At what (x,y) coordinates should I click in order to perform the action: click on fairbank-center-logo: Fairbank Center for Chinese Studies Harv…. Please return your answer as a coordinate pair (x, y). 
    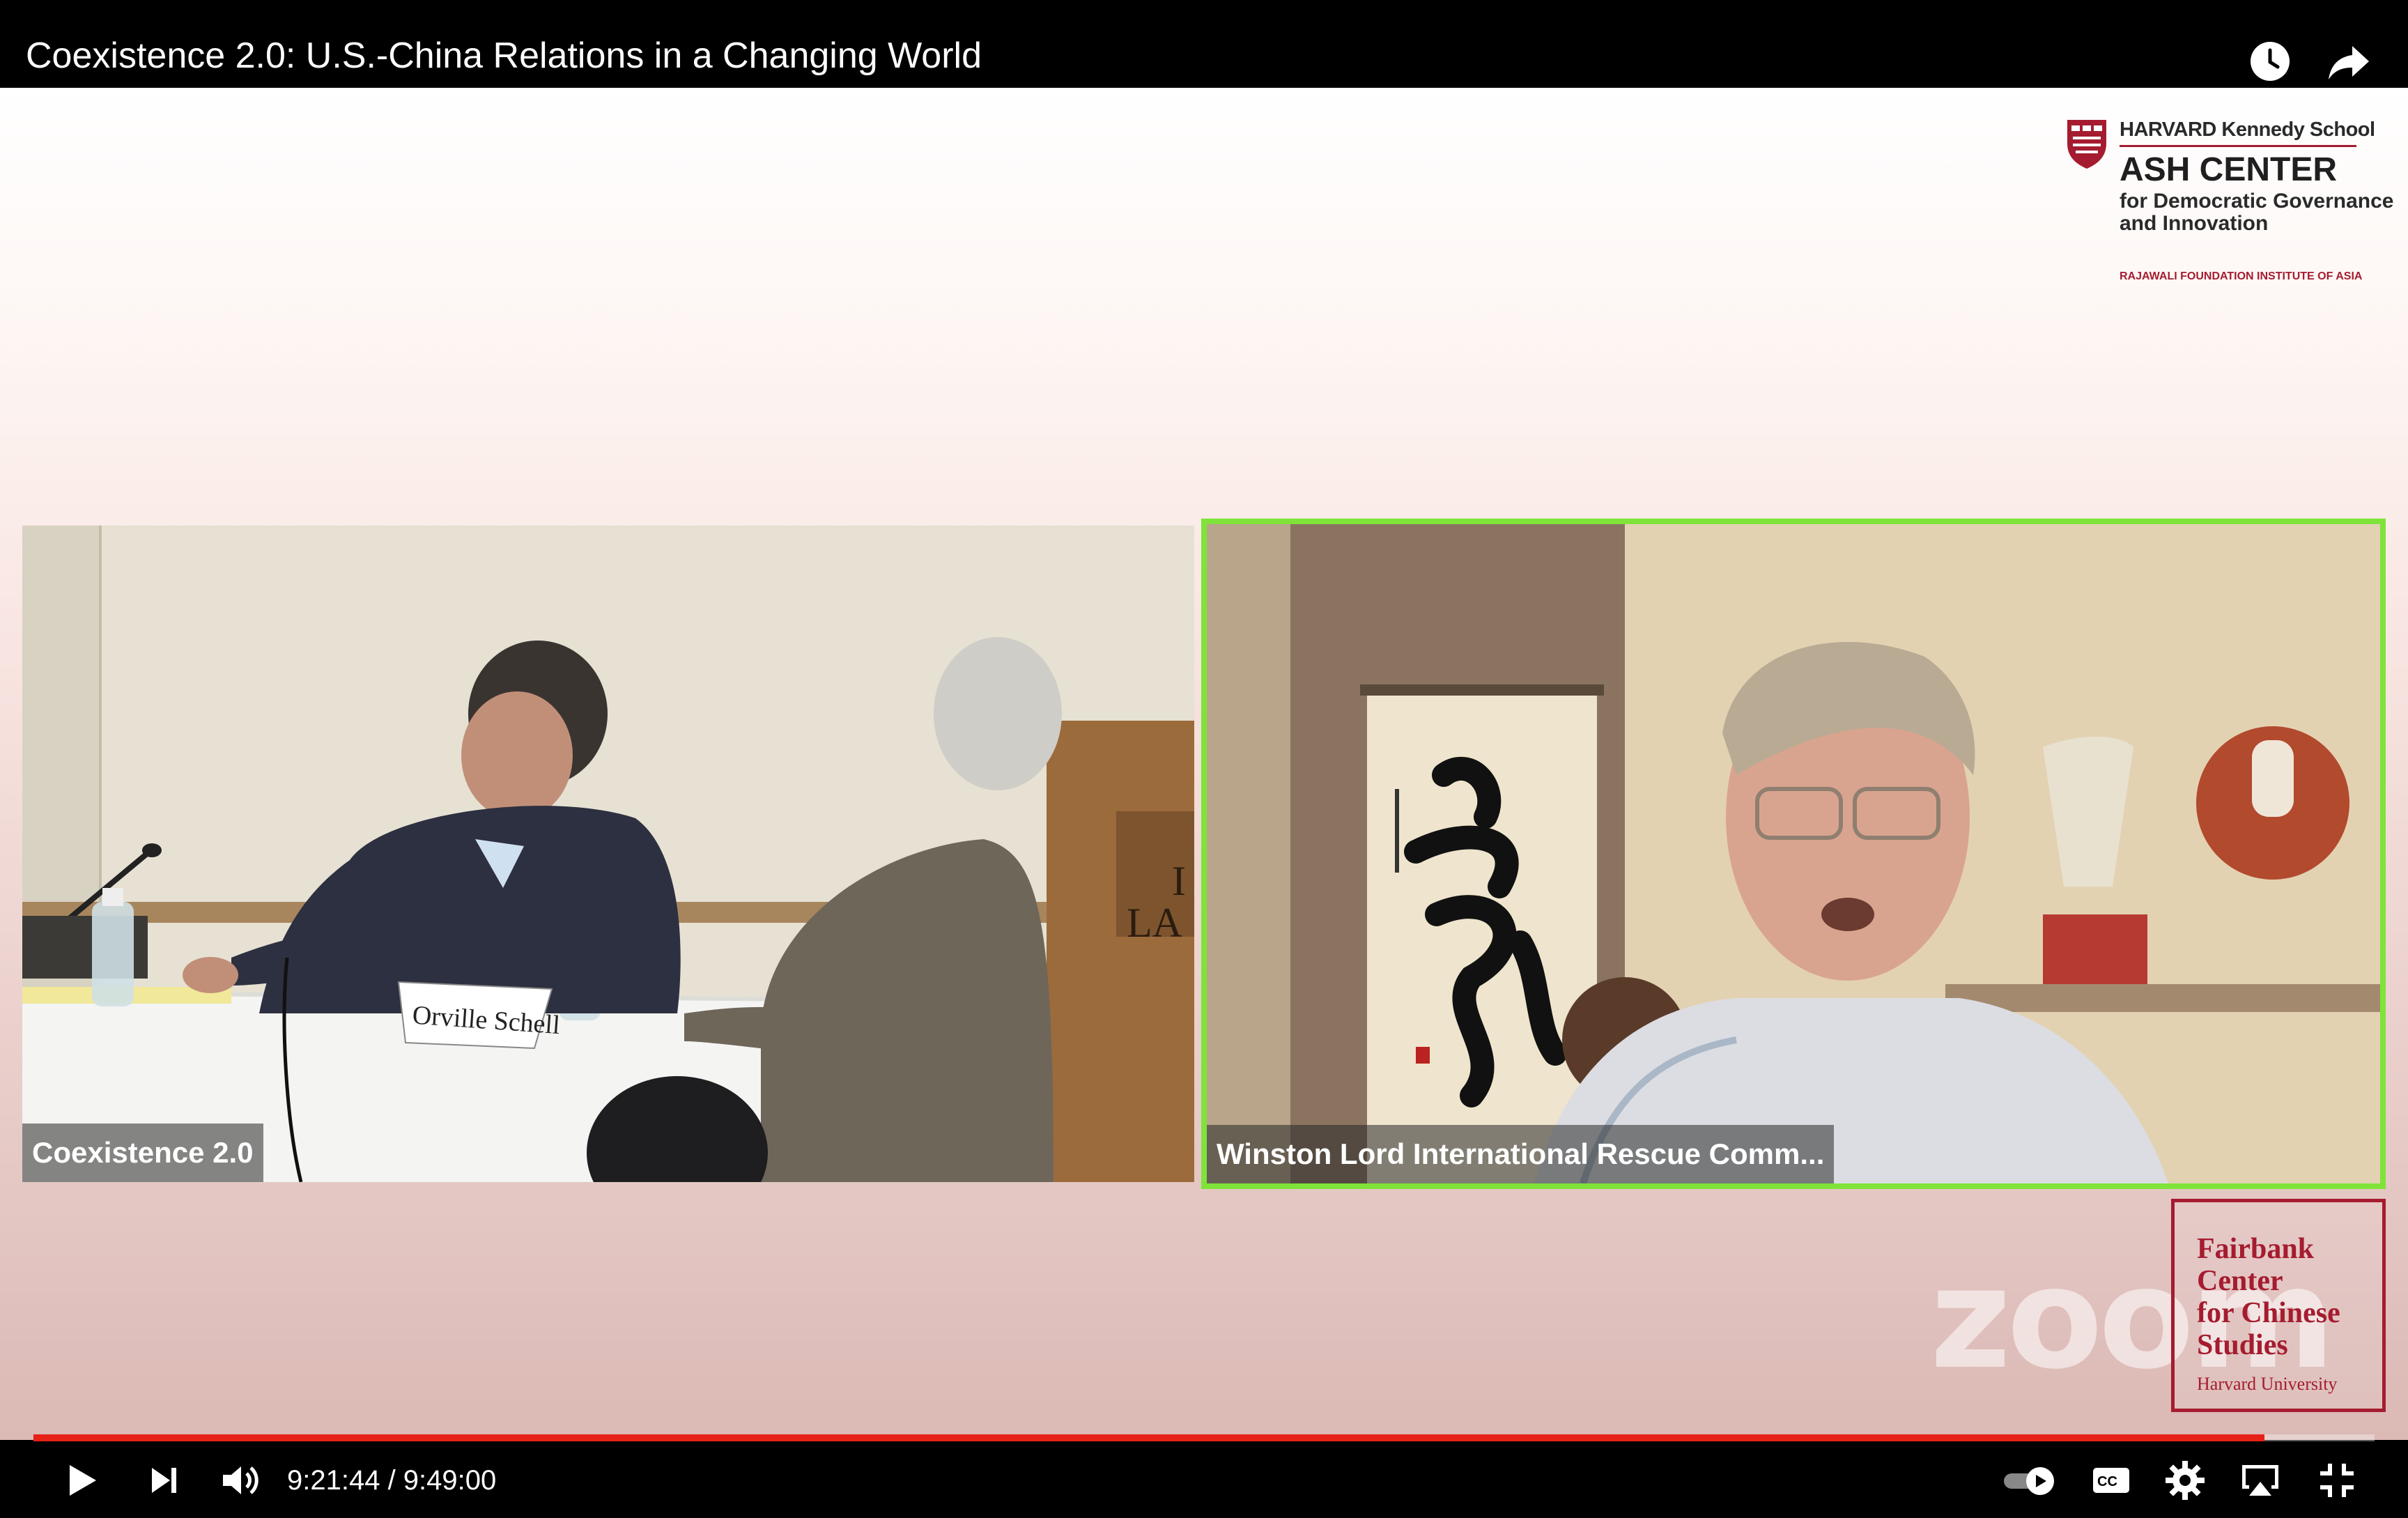
    Looking at the image, I should click on (2278, 1305).